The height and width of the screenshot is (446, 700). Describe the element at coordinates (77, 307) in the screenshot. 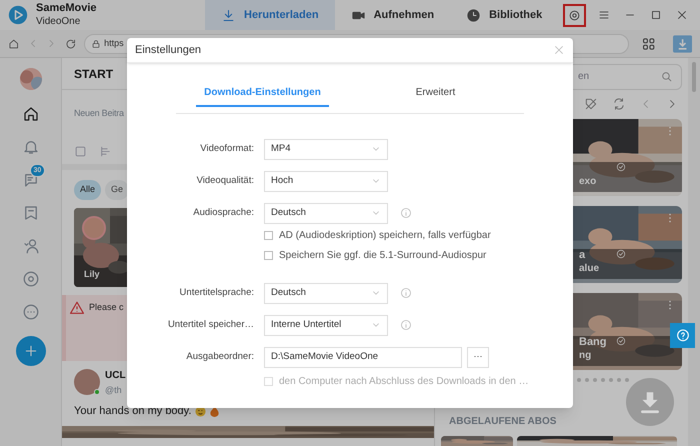

I see `warning-icon` at that location.